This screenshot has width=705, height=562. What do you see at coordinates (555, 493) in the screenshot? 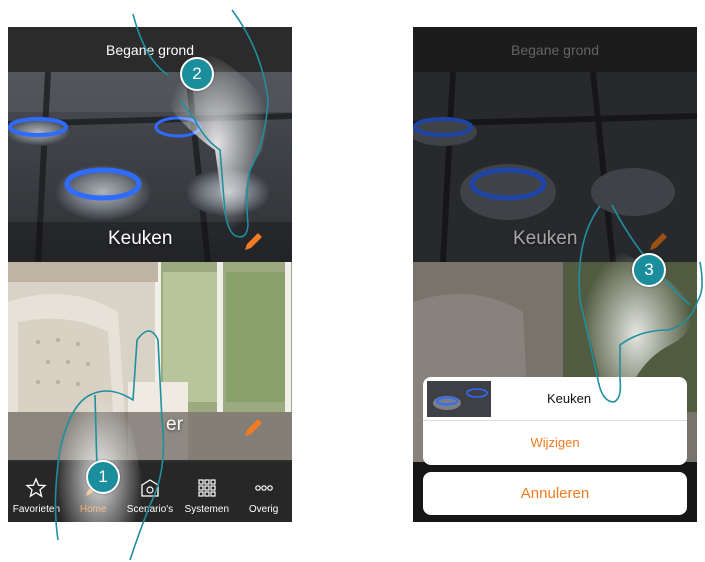
I see `cancel-button: Annuleren` at bounding box center [555, 493].